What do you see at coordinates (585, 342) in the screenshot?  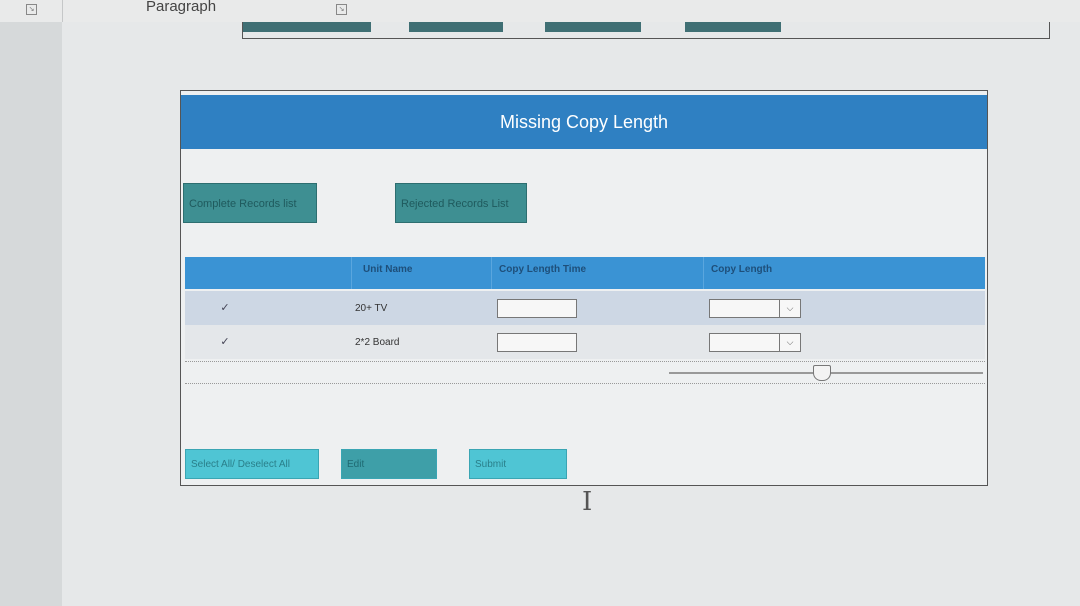 I see `table-row: ✓ 2*2 Board ⌵` at bounding box center [585, 342].